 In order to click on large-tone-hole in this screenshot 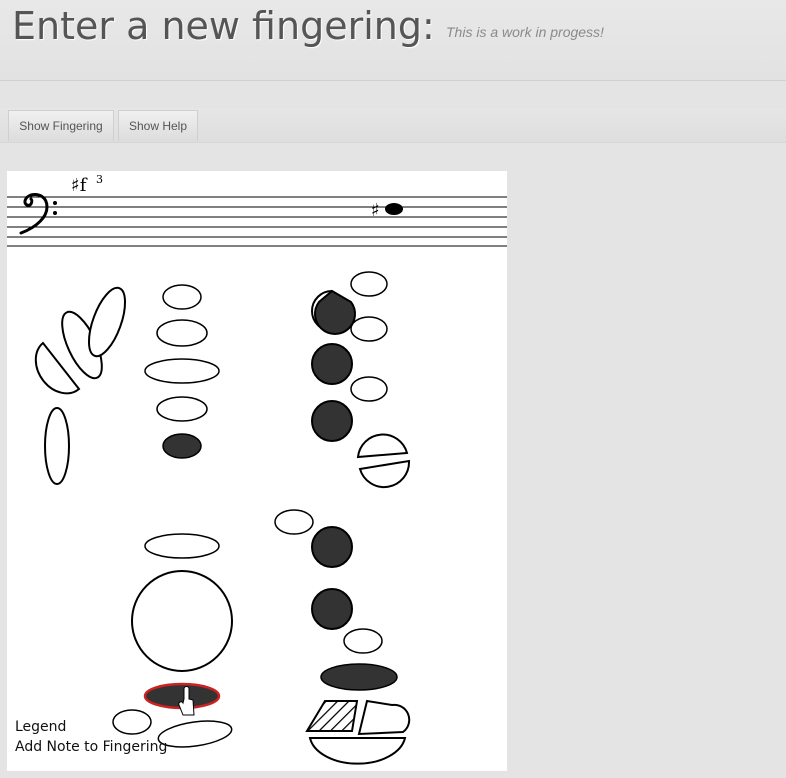, I will do `click(182, 621)`.